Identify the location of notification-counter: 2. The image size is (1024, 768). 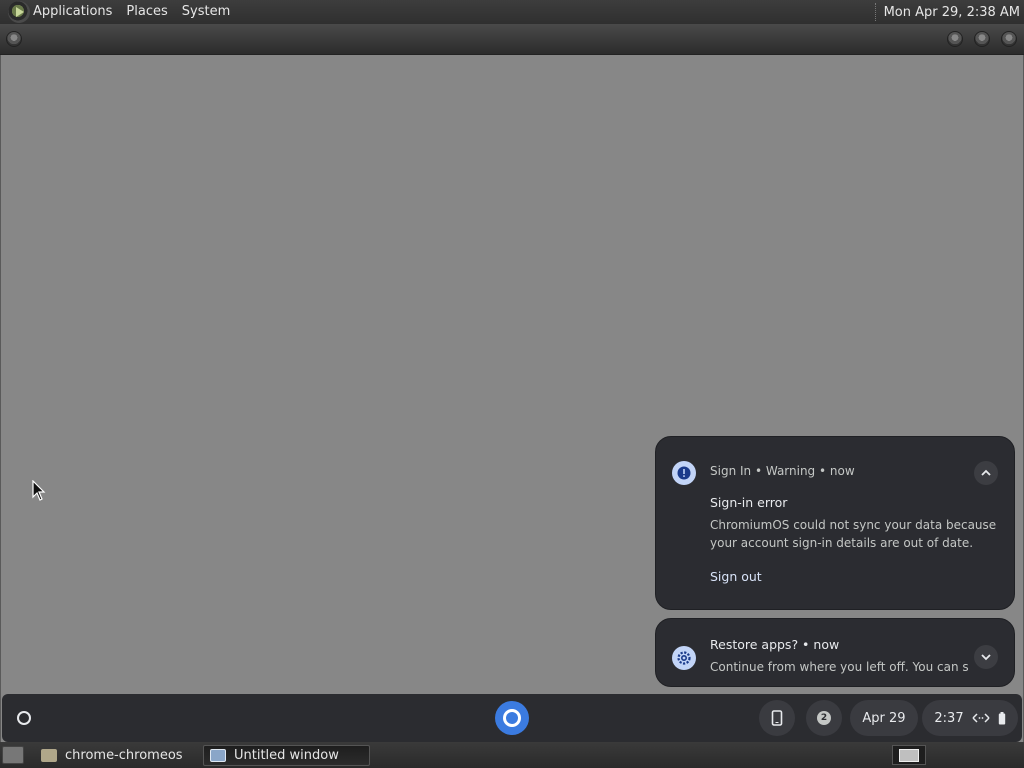
(824, 718).